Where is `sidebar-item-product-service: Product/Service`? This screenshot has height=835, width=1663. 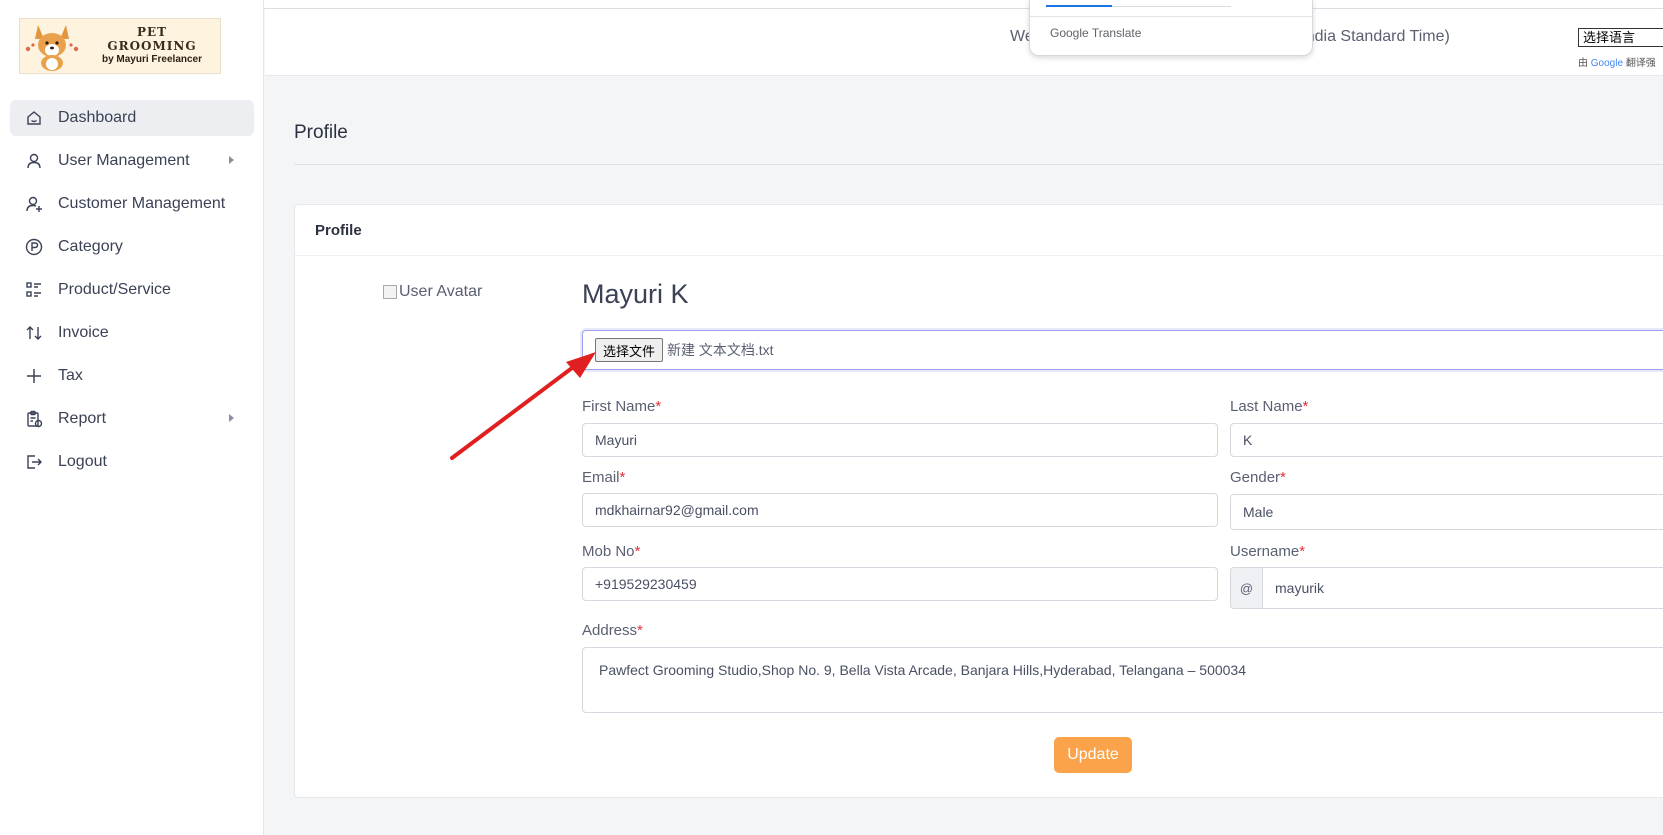
sidebar-item-product-service: Product/Service is located at coordinates (132, 290).